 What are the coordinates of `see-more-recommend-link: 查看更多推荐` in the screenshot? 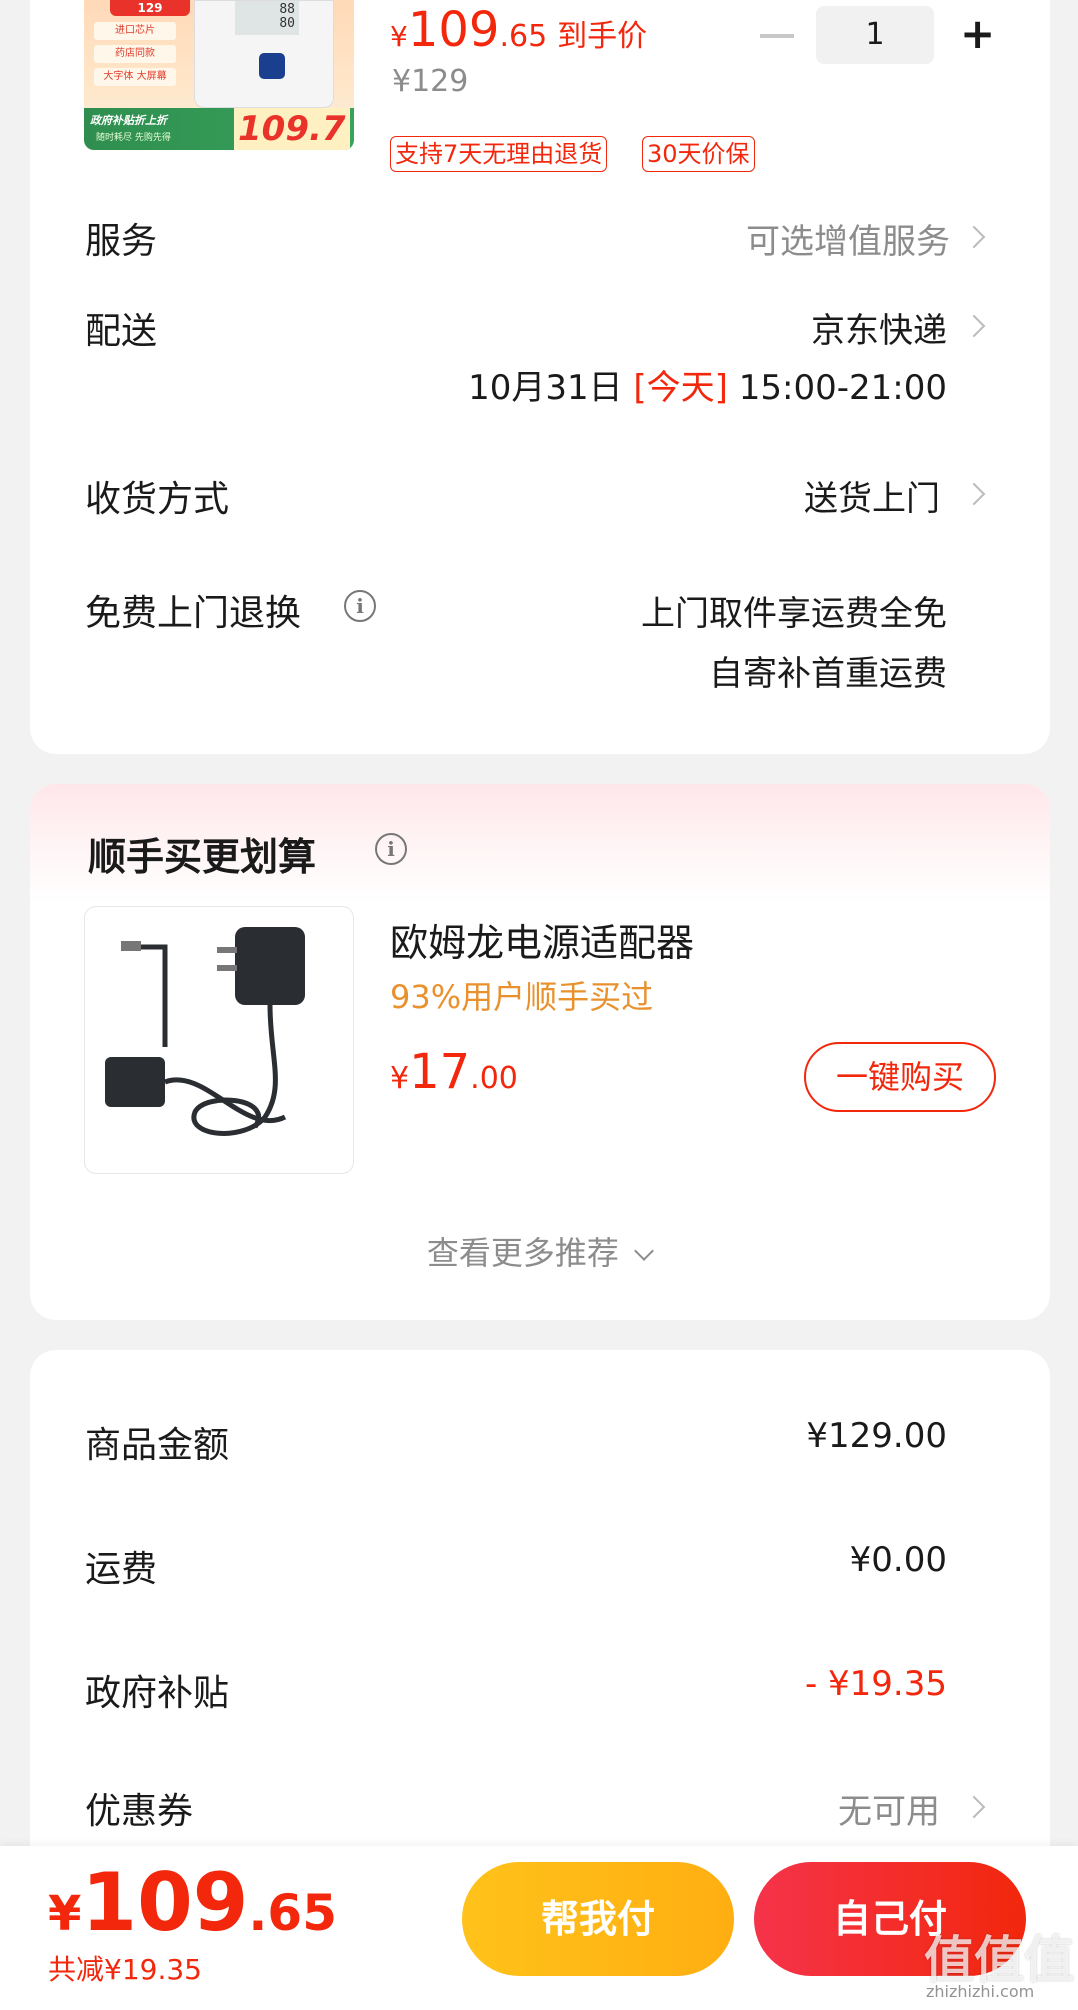 It's located at (539, 1251).